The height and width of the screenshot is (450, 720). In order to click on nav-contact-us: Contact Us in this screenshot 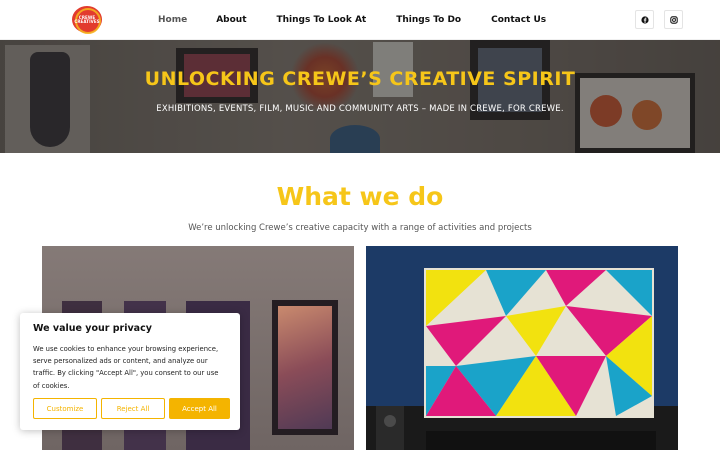, I will do `click(518, 20)`.